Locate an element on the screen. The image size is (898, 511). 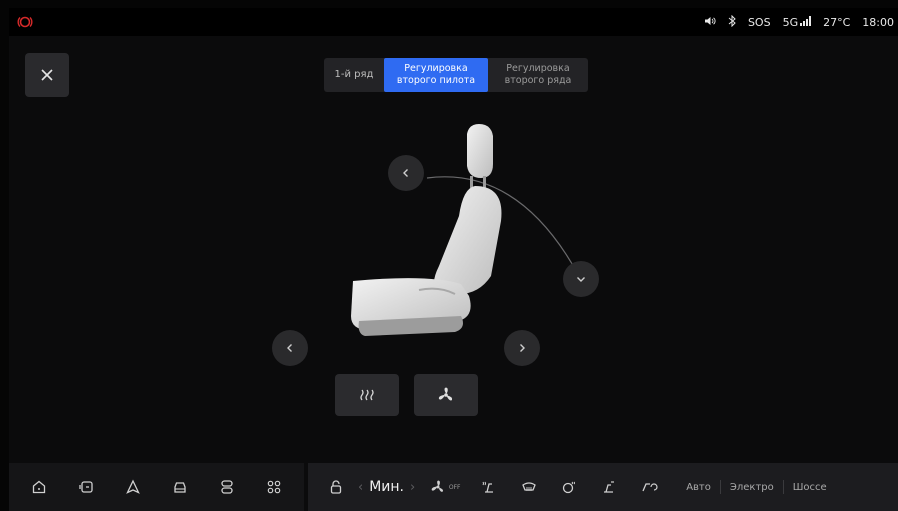
fan-speed-decrease: ‹ is located at coordinates (360, 487).